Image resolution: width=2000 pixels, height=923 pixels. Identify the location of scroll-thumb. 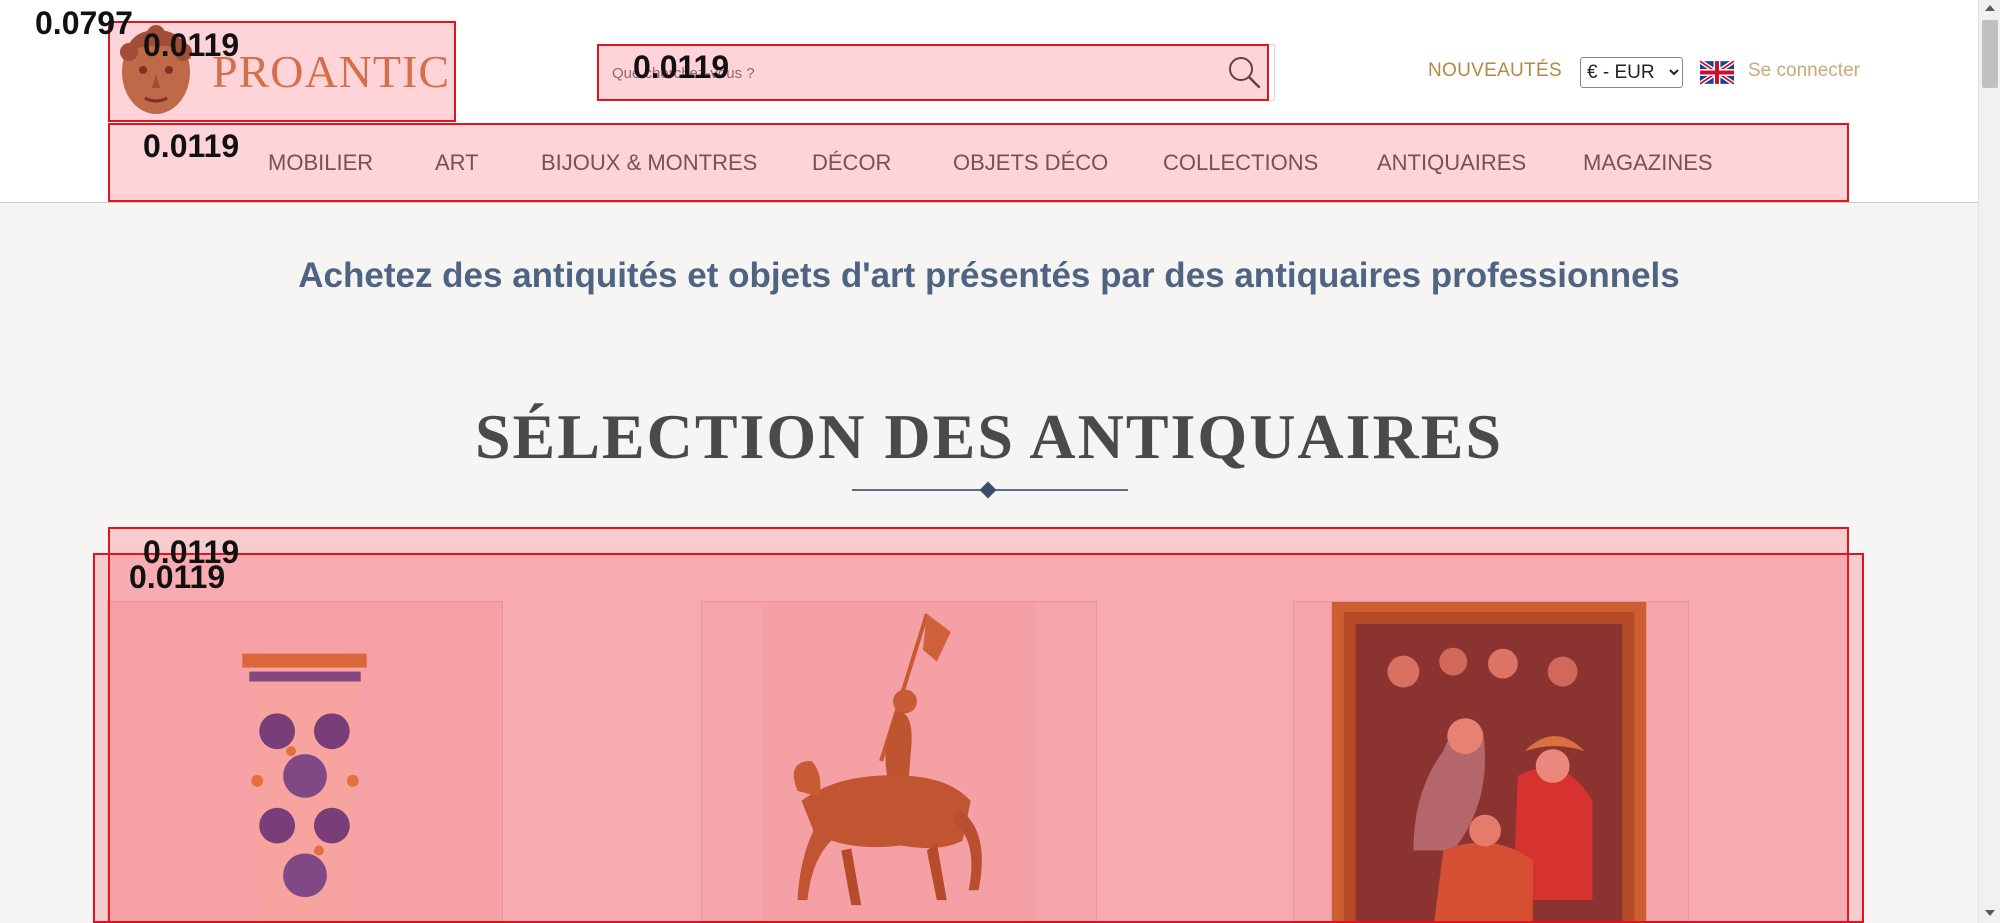
(1990, 54).